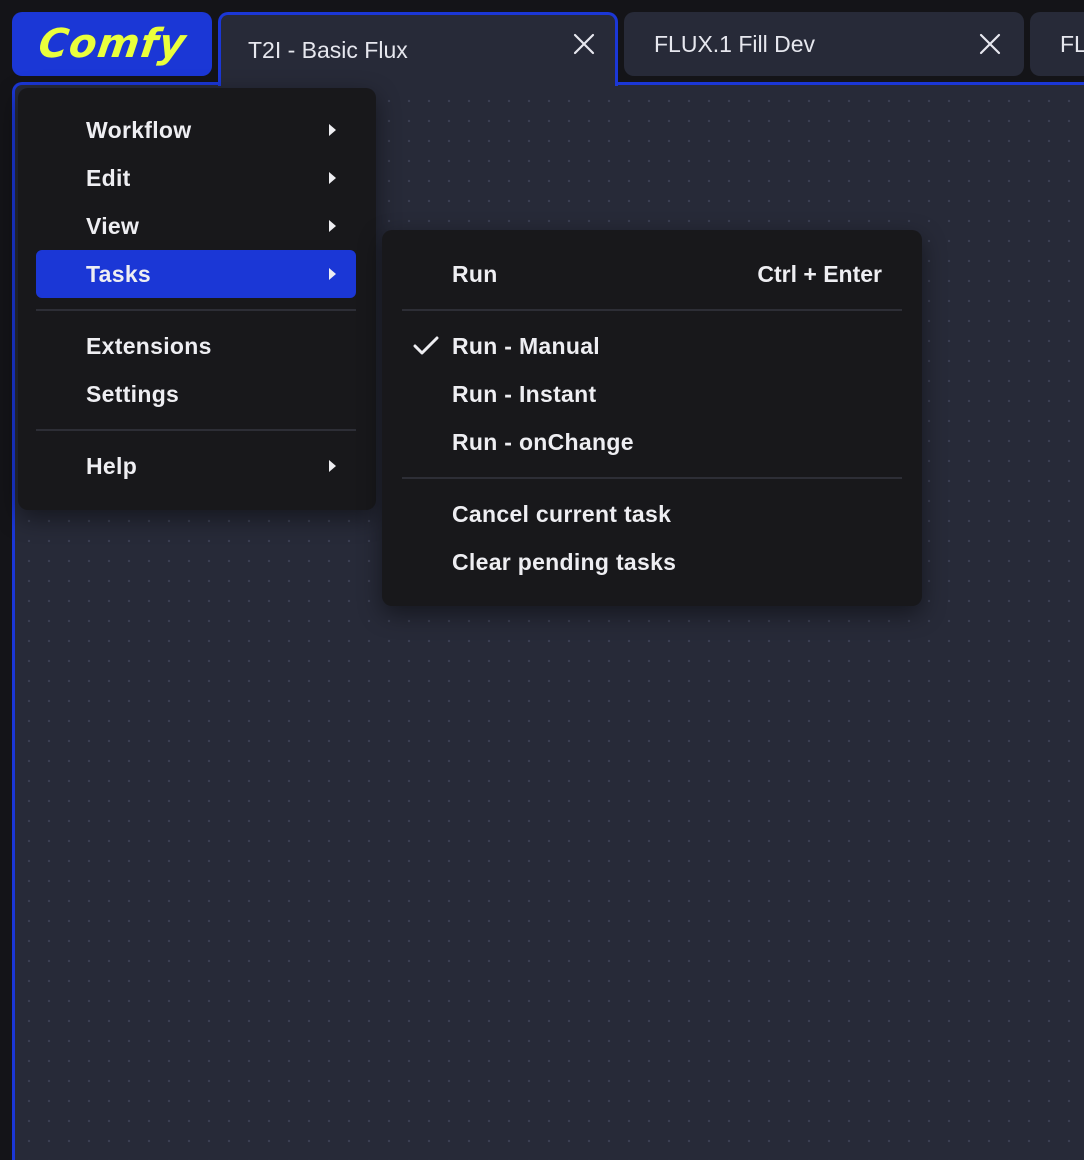  Describe the element at coordinates (139, 129) in the screenshot. I see `menu-item-label: Workflow` at that location.